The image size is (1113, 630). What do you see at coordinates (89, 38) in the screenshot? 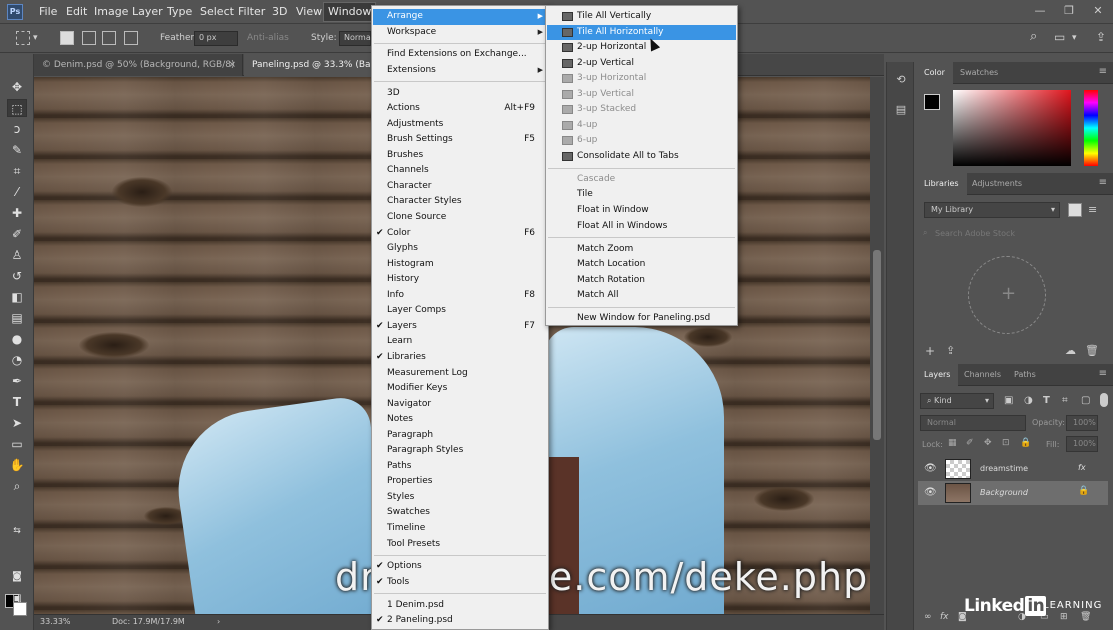
I see `add-selection-icon` at bounding box center [89, 38].